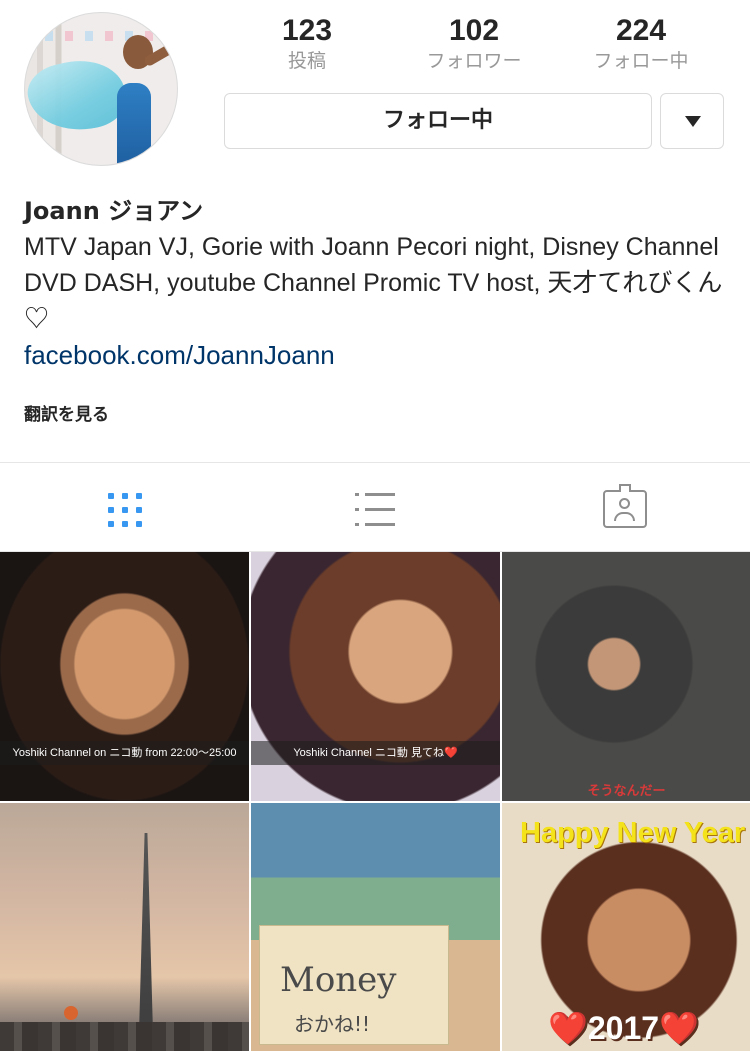 The image size is (750, 1051). Describe the element at coordinates (124, 753) in the screenshot. I see `post-caption-overlay: Yoshiki Channel on ニコ動 from 22:00〜25:00` at that location.